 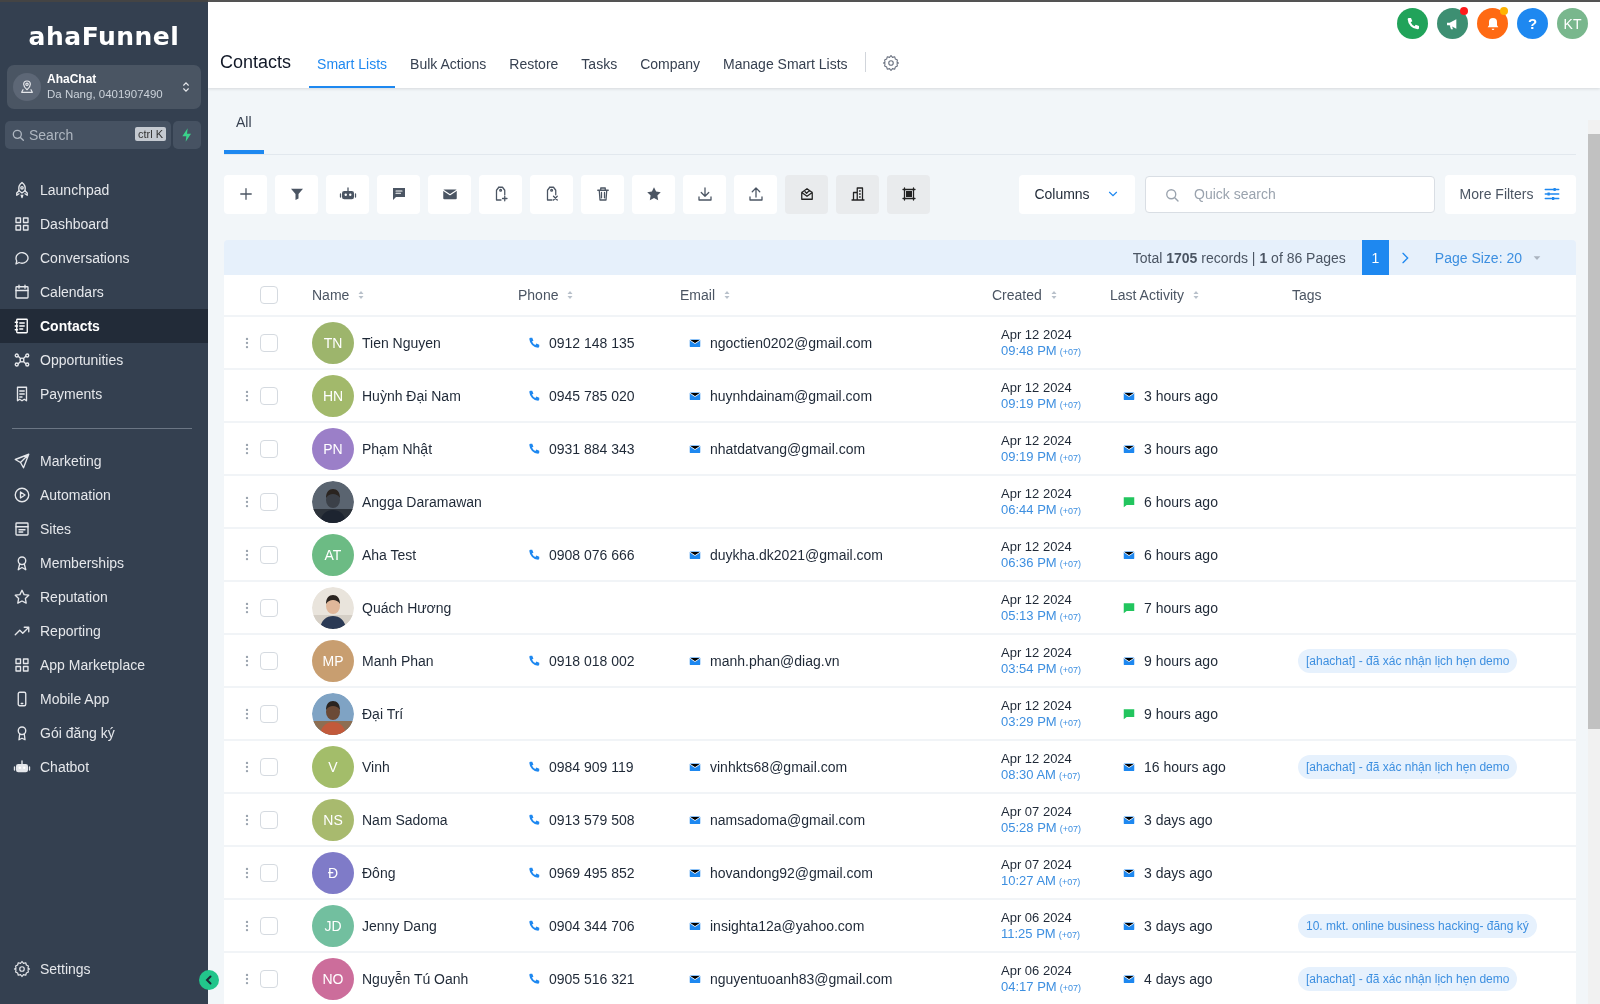 I want to click on contact-name: Phạm Nhật, so click(x=440, y=448).